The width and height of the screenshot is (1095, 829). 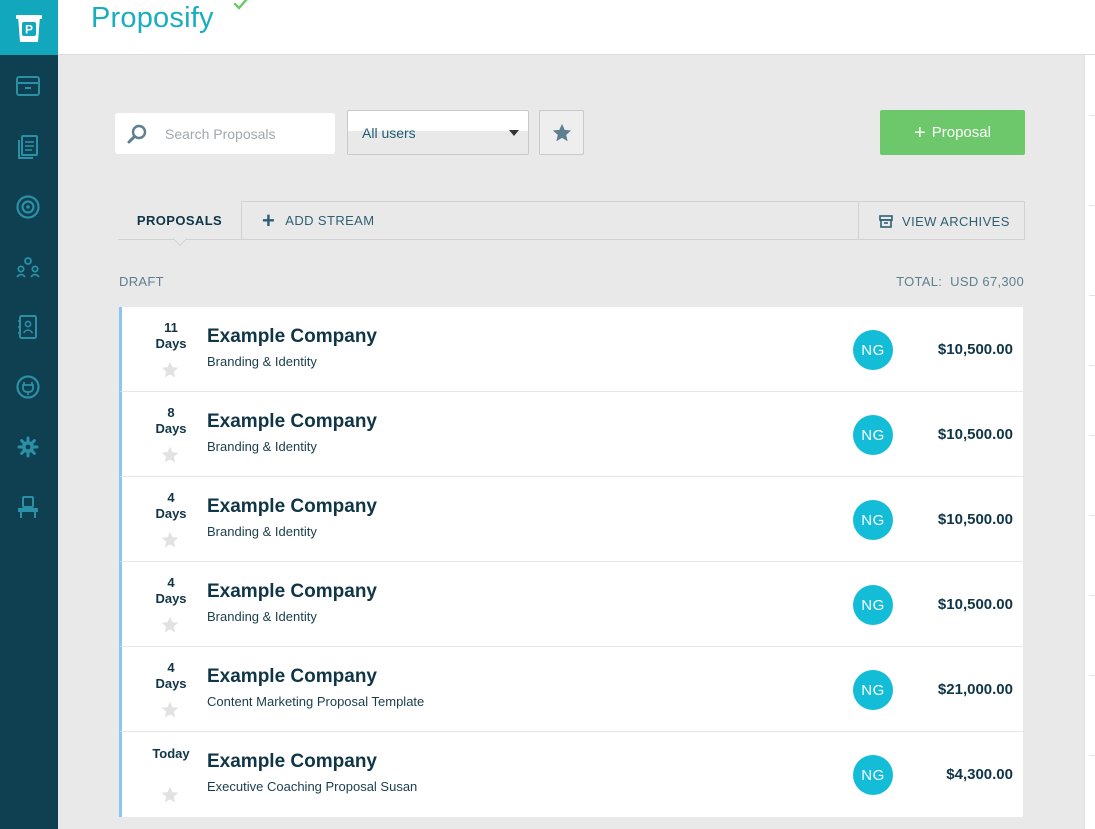 I want to click on app-logo: P, so click(x=29, y=27).